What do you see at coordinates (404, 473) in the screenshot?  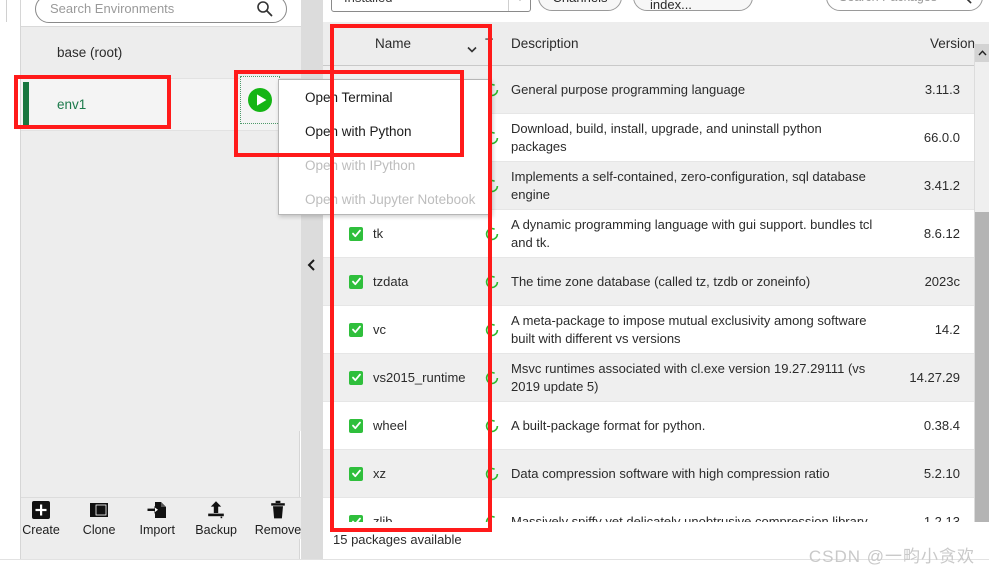 I see `package-name-cell: xz` at bounding box center [404, 473].